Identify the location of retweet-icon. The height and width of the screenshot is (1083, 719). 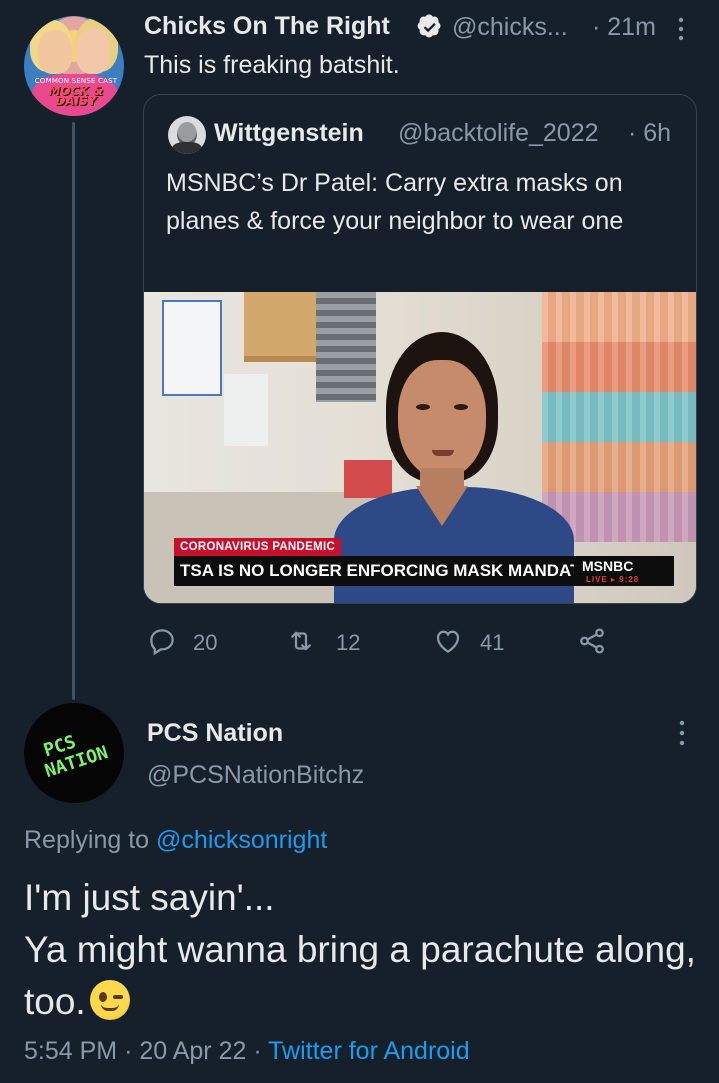
(301, 641).